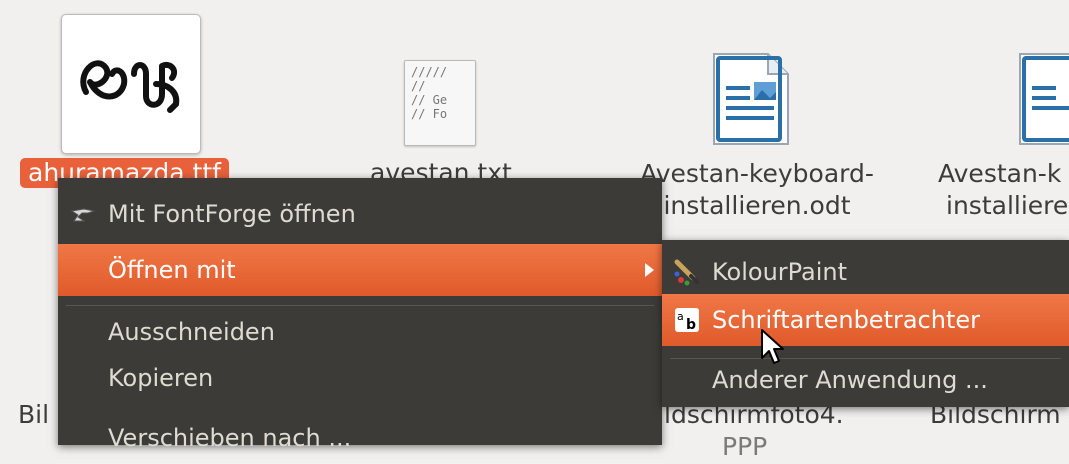 The width and height of the screenshot is (1069, 464). I want to click on font-viewer-icon: a b, so click(687, 320).